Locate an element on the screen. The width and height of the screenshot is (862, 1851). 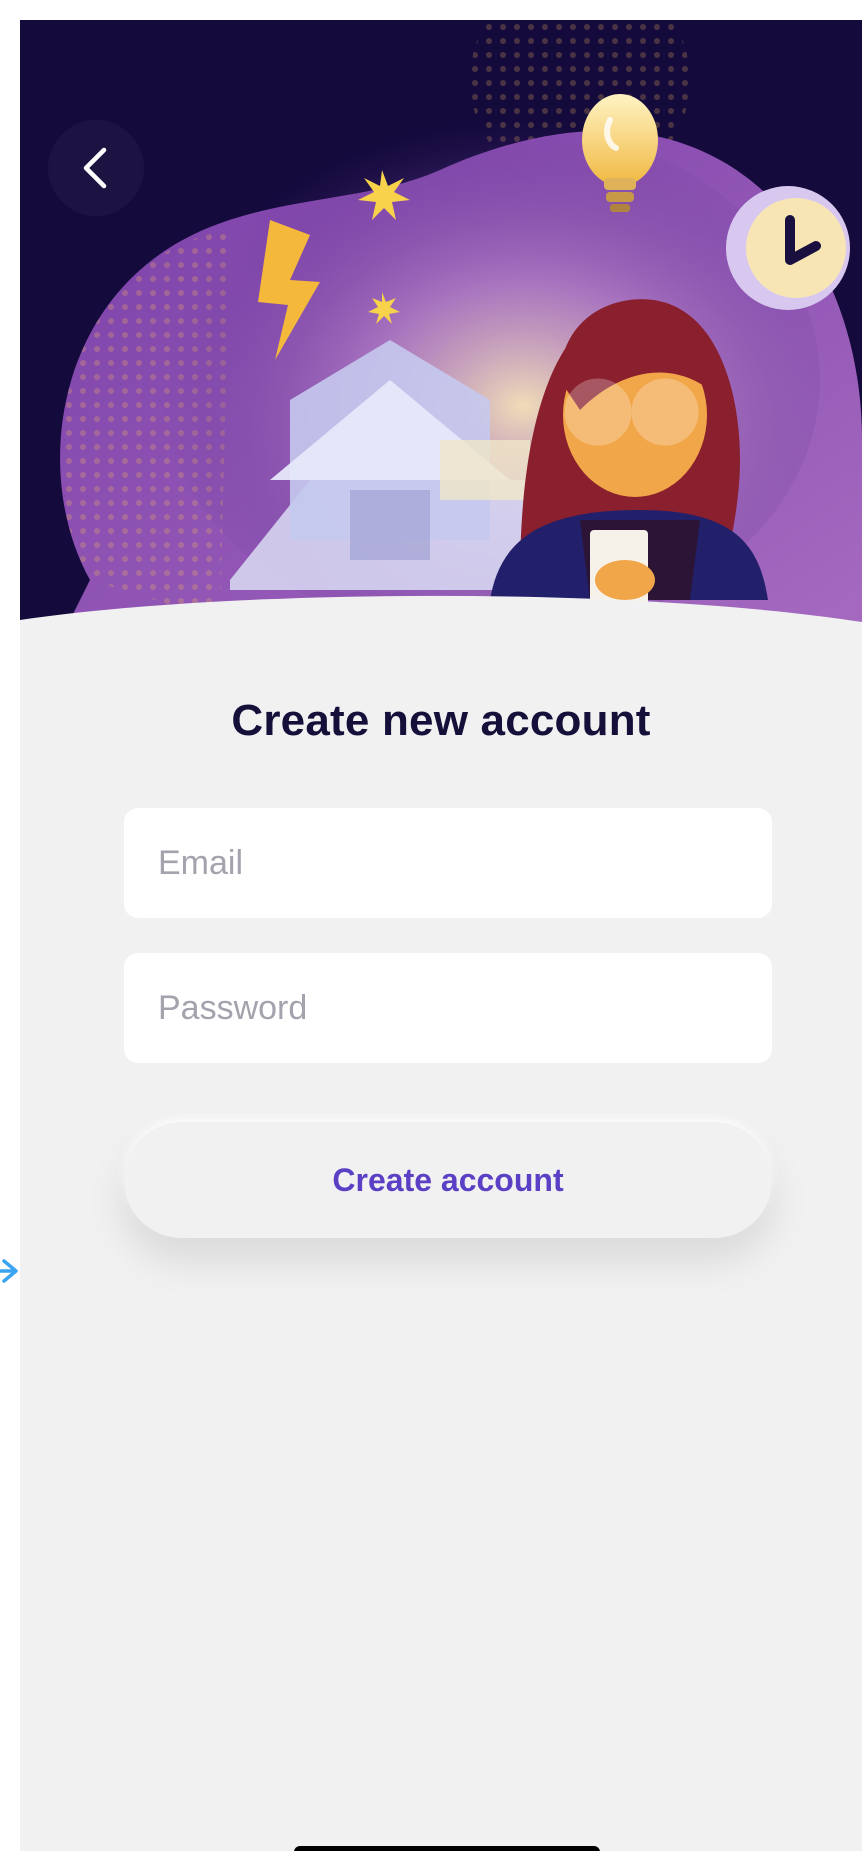
chevron-left-icon is located at coordinates (95, 168).